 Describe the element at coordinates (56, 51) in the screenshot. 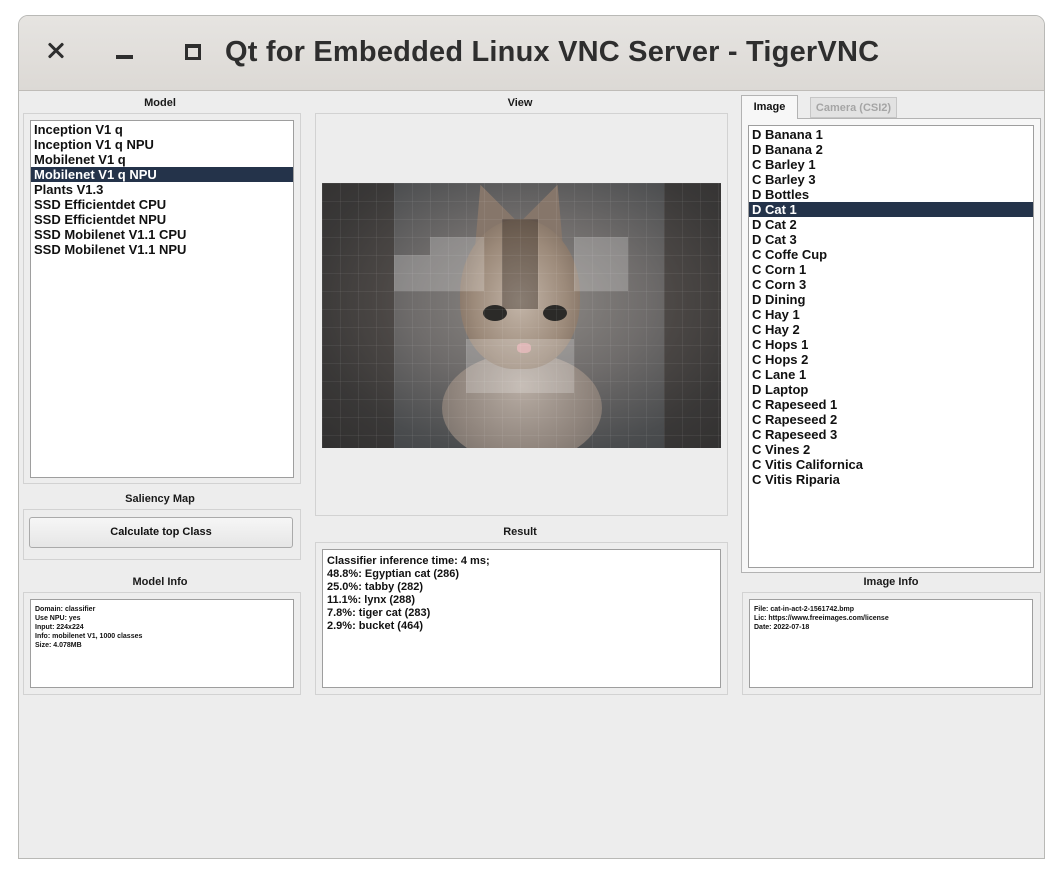

I see `close-icon` at that location.